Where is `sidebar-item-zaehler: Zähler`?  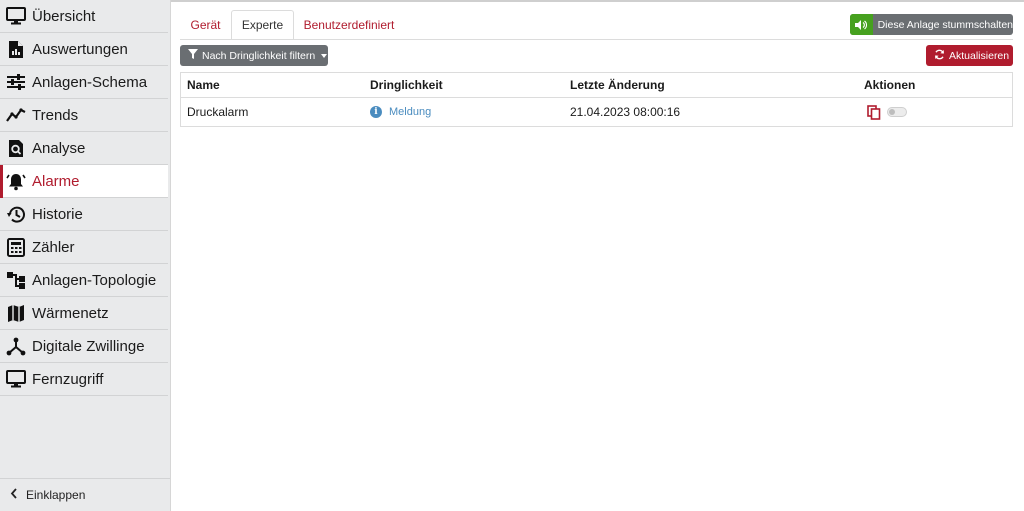
sidebar-item-zaehler: Zähler is located at coordinates (84, 247).